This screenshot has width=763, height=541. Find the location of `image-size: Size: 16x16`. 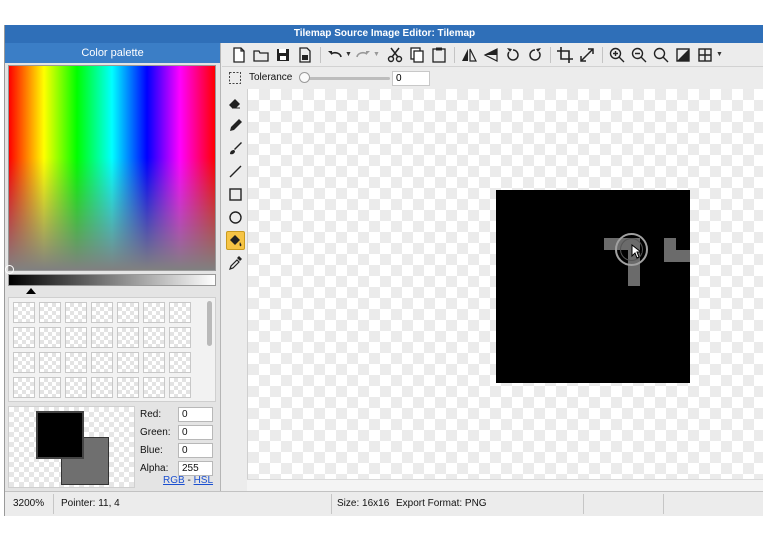

image-size: Size: 16x16 is located at coordinates (363, 503).